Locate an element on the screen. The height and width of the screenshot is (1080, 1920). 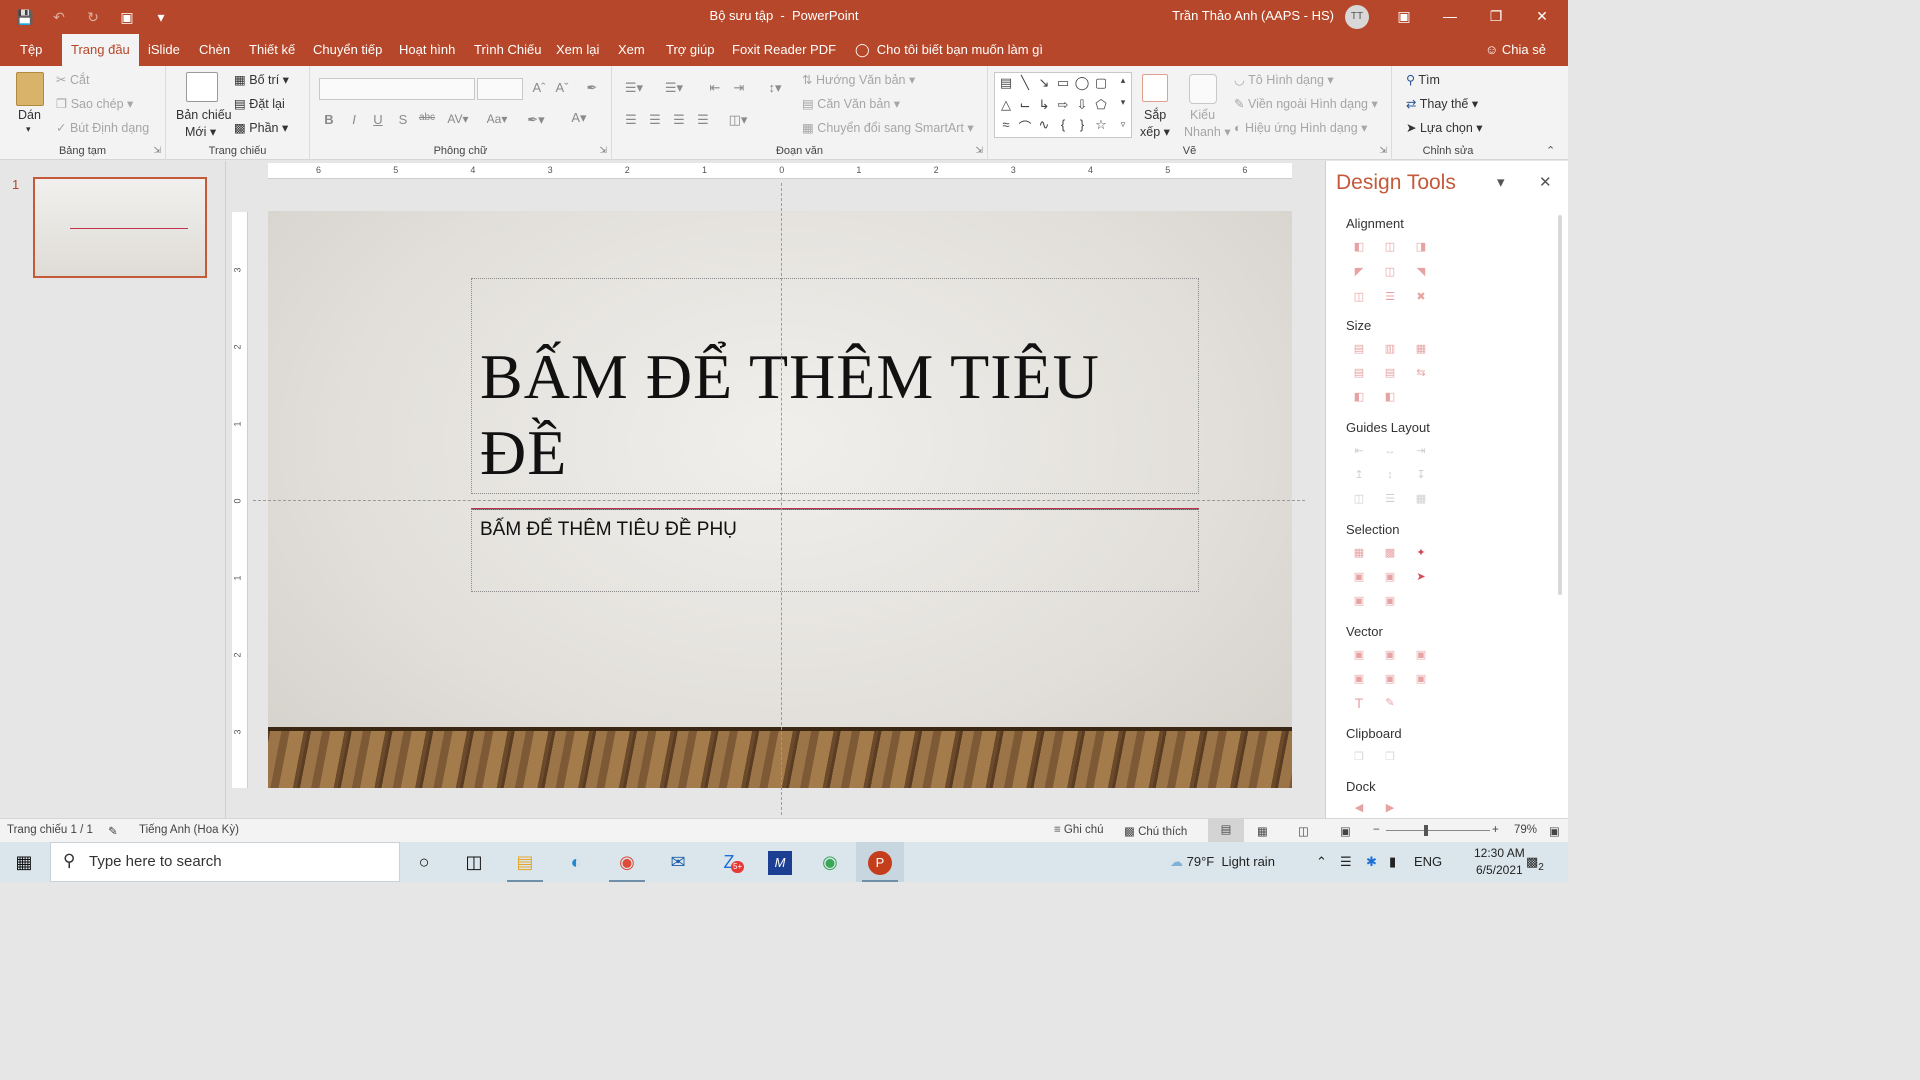
paragraph-launcher-icon: ⇲ is located at coordinates (979, 150).